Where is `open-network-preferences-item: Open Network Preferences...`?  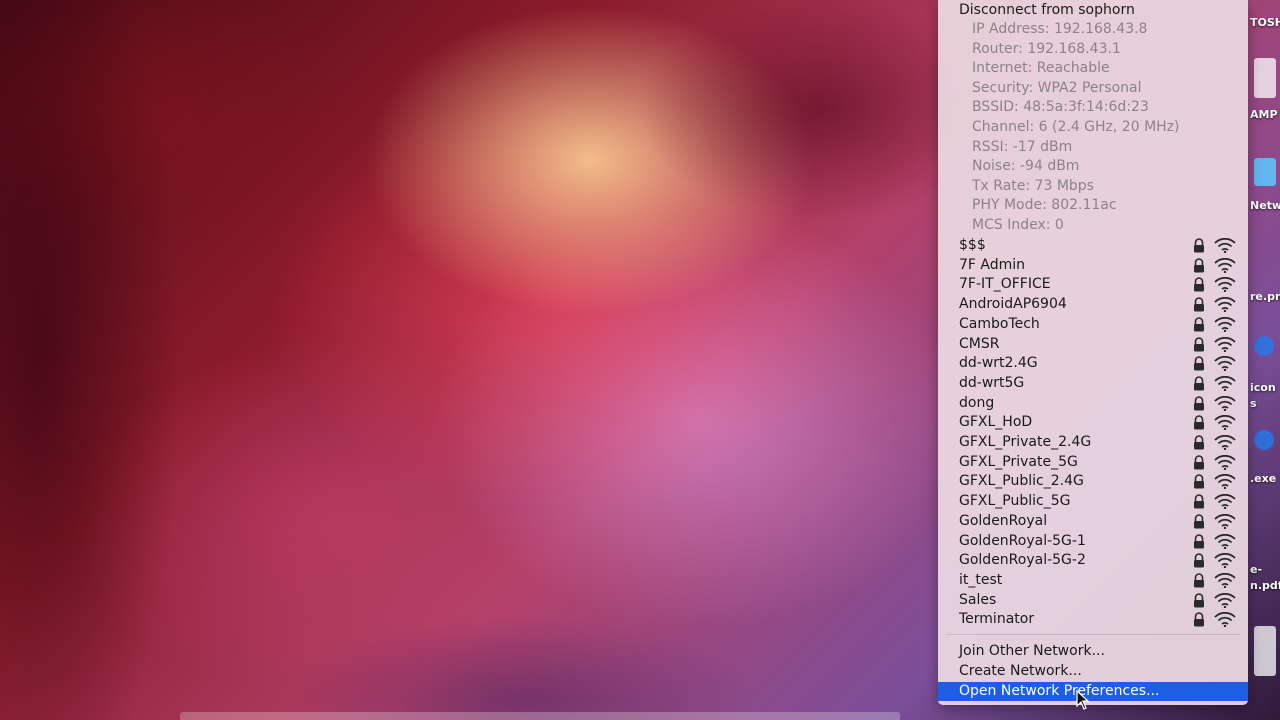
open-network-preferences-item: Open Network Preferences... is located at coordinates (1093, 691).